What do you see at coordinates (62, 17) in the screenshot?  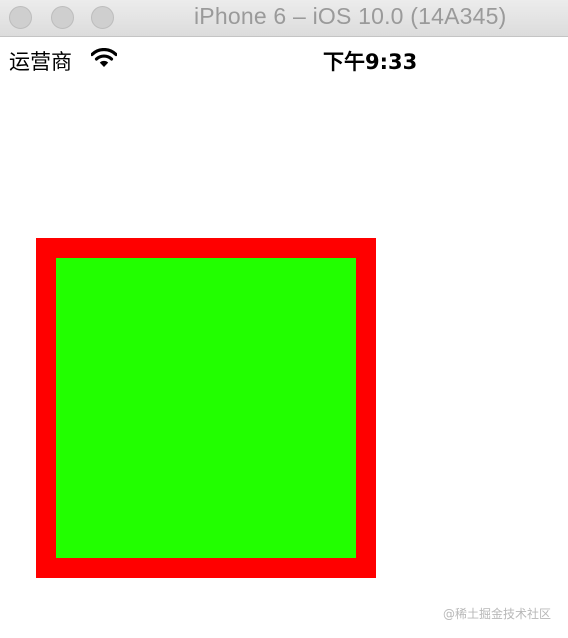 I see `minimize-window-button` at bounding box center [62, 17].